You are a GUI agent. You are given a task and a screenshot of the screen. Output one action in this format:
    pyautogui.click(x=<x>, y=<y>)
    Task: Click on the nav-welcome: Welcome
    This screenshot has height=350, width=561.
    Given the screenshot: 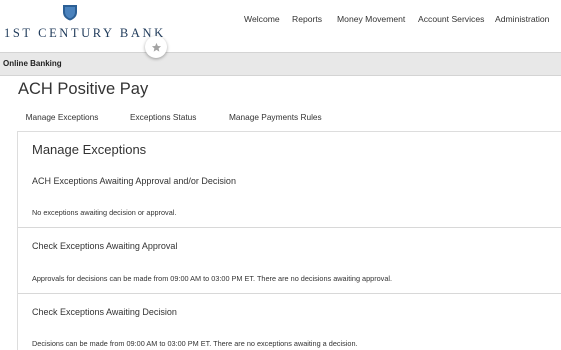 What is the action you would take?
    pyautogui.click(x=262, y=19)
    